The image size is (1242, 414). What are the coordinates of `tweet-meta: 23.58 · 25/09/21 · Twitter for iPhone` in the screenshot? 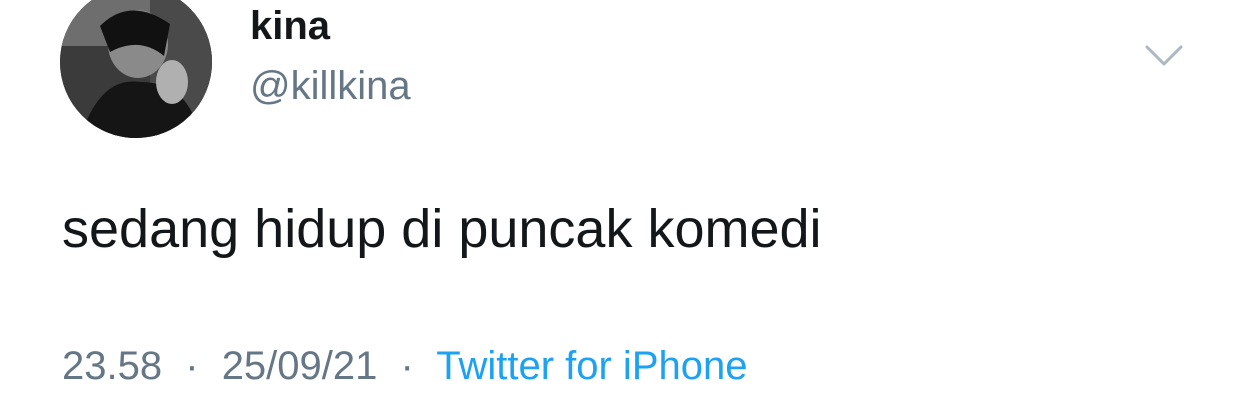 It's located at (404, 366).